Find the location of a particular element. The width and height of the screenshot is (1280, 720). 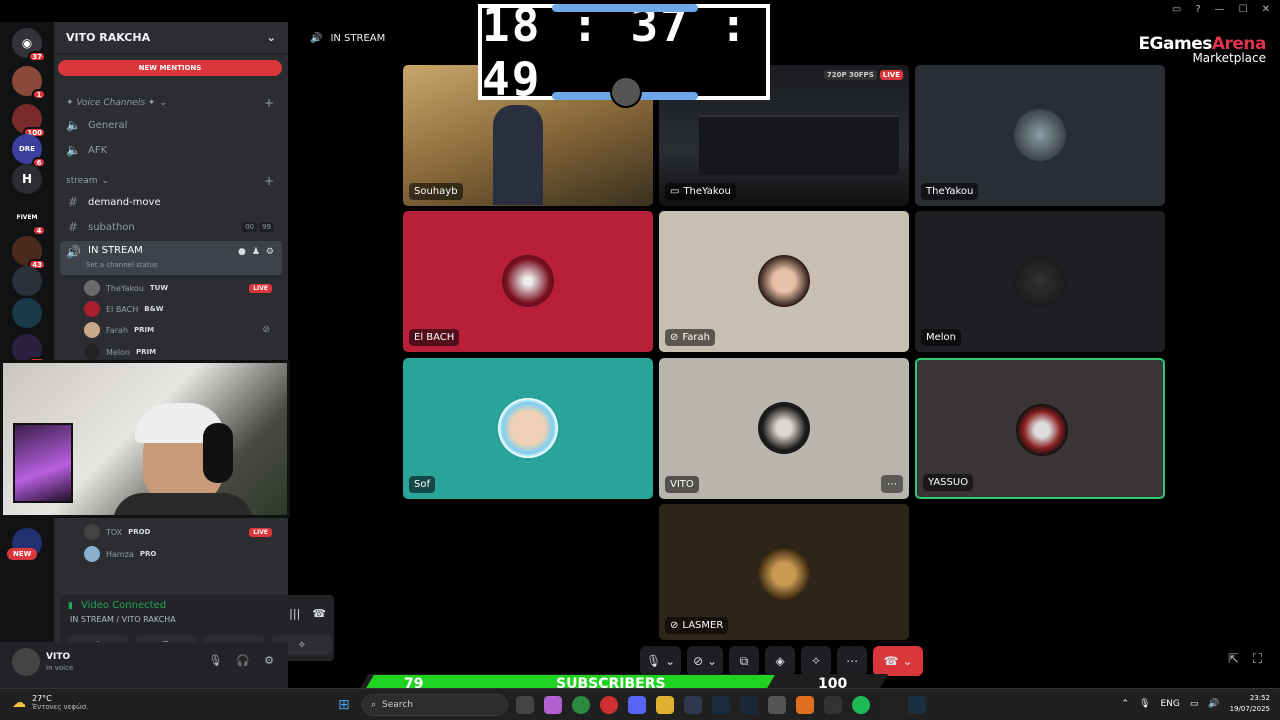

video-tile: VITO ⋯ is located at coordinates (784, 428).